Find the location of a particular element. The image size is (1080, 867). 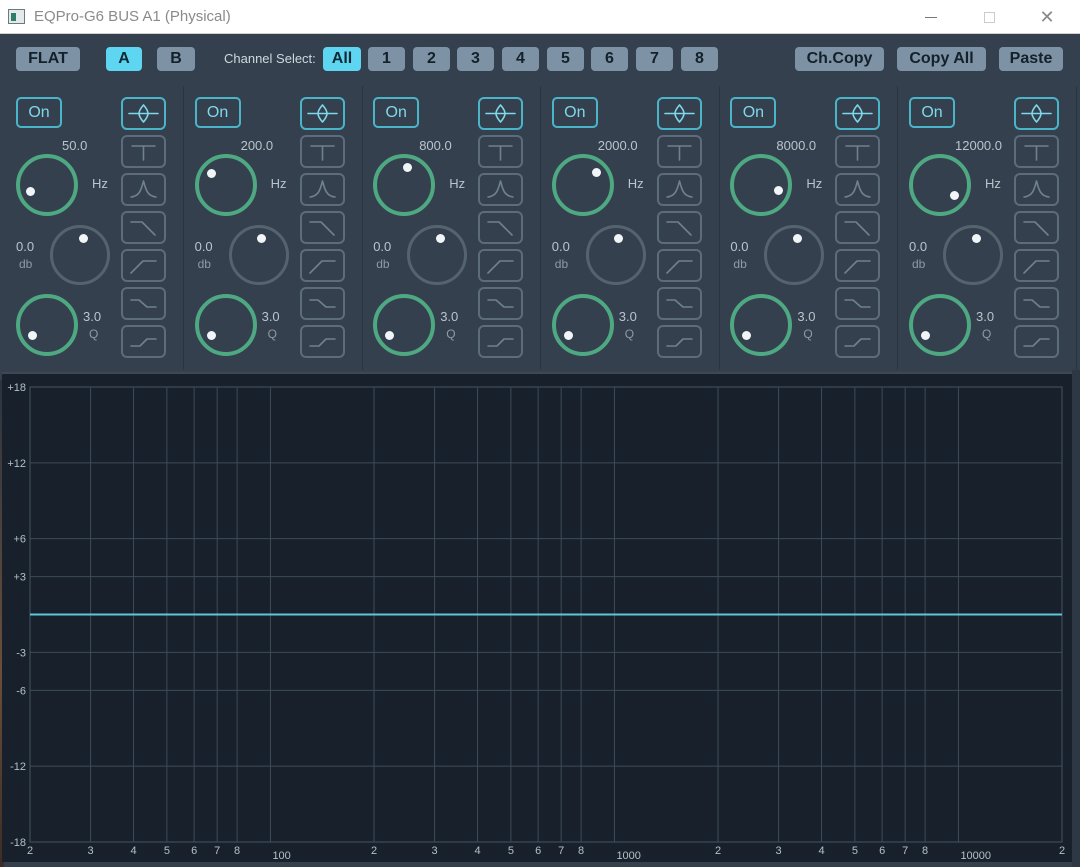

maximize-button is located at coordinates (989, 17).